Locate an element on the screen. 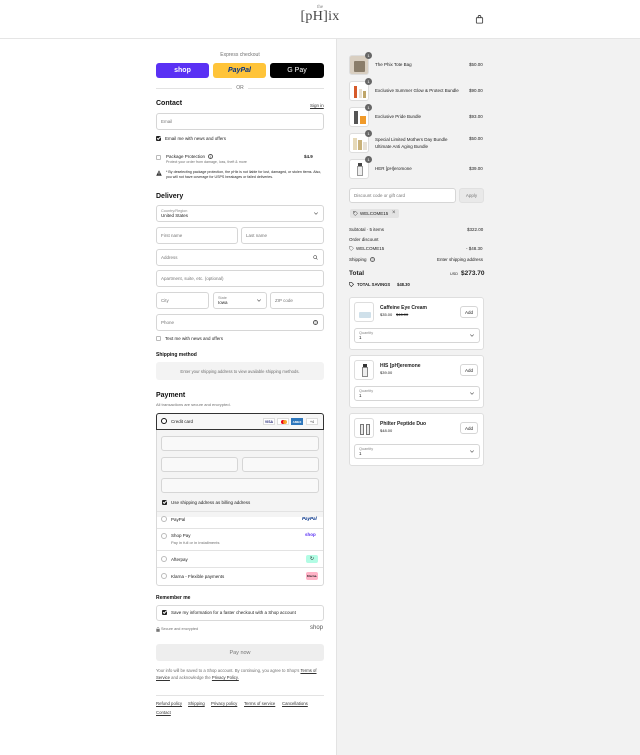 This screenshot has width=640, height=755. pay-now-button: Pay now is located at coordinates (240, 652).